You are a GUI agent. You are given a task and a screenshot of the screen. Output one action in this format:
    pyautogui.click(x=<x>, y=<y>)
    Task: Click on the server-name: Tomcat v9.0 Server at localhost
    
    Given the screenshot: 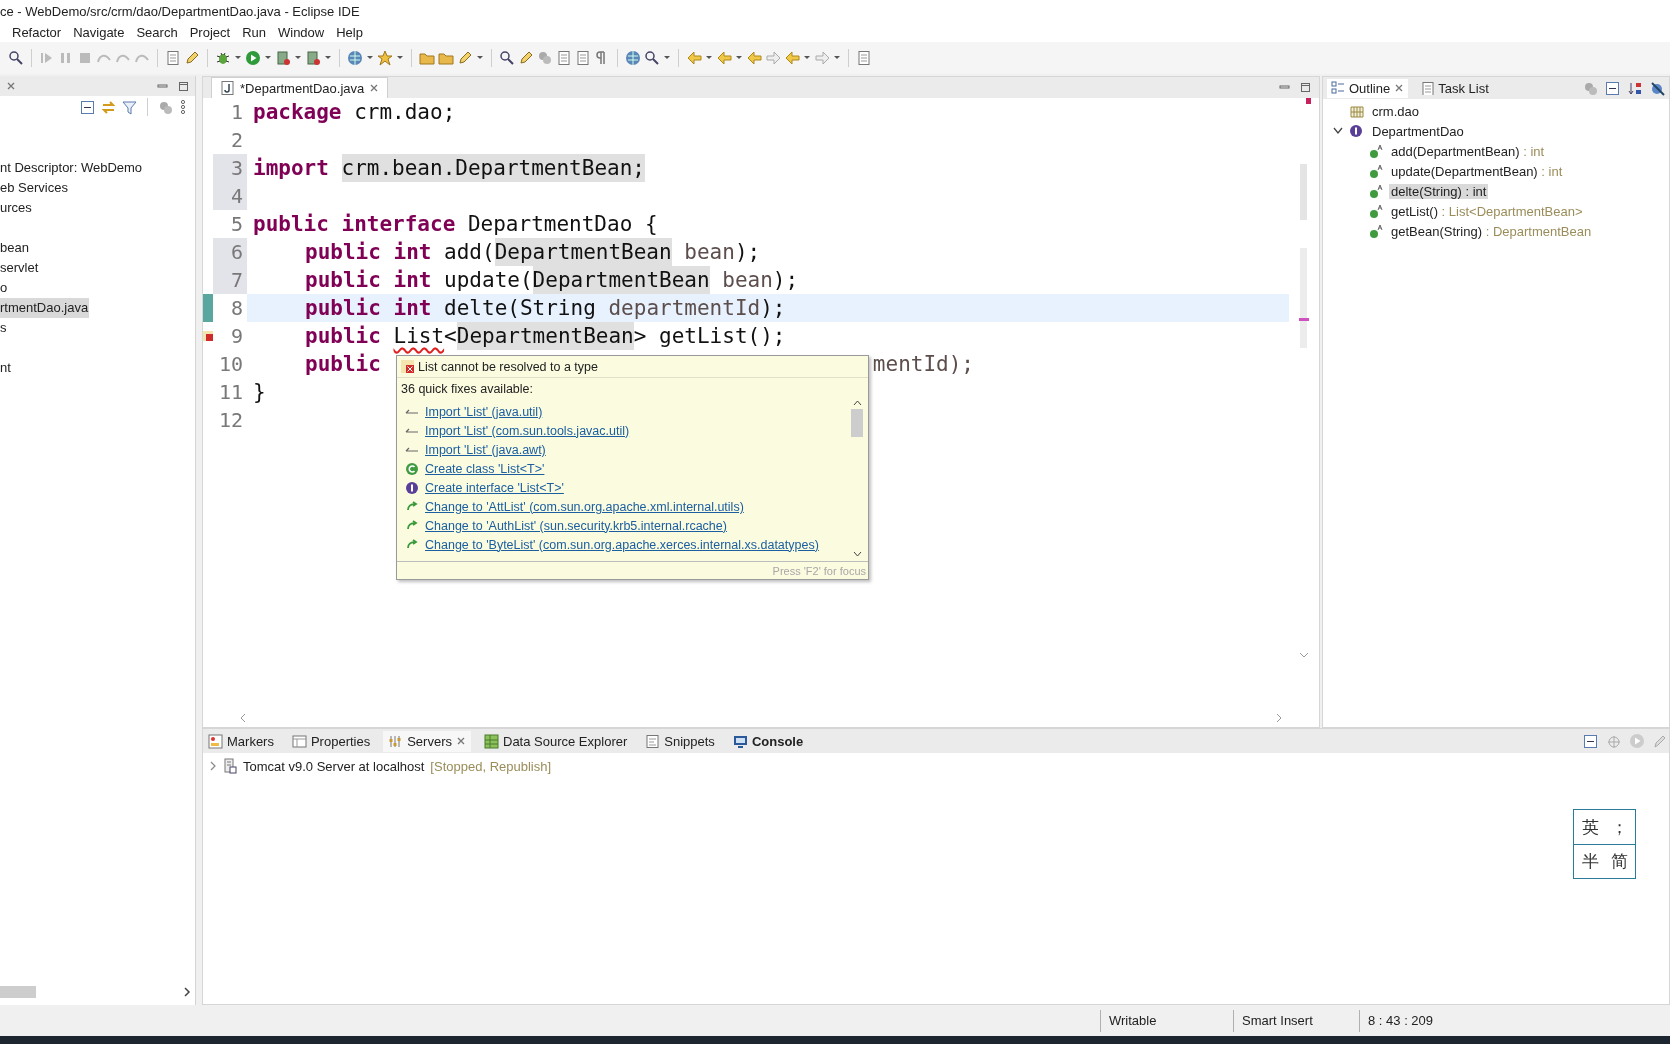 What is the action you would take?
    pyautogui.click(x=334, y=766)
    